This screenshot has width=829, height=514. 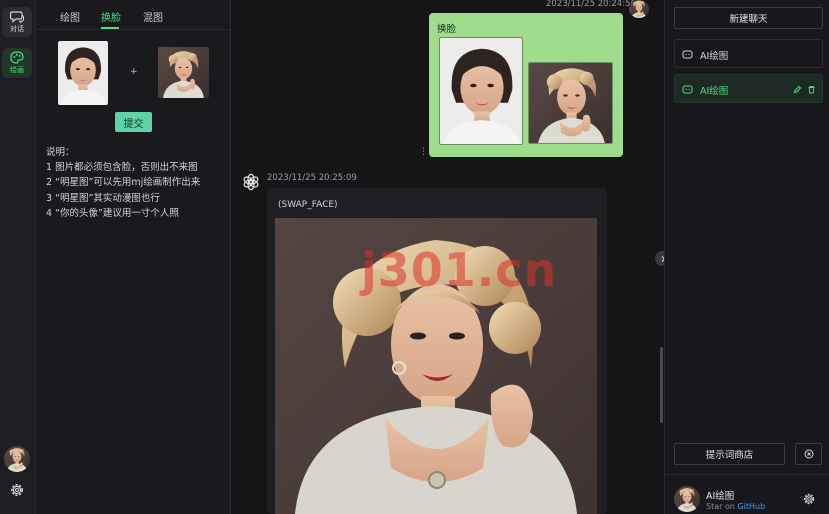 I want to click on user-message-timestamp: 2023/11/25 20:24:56, so click(x=591, y=4).